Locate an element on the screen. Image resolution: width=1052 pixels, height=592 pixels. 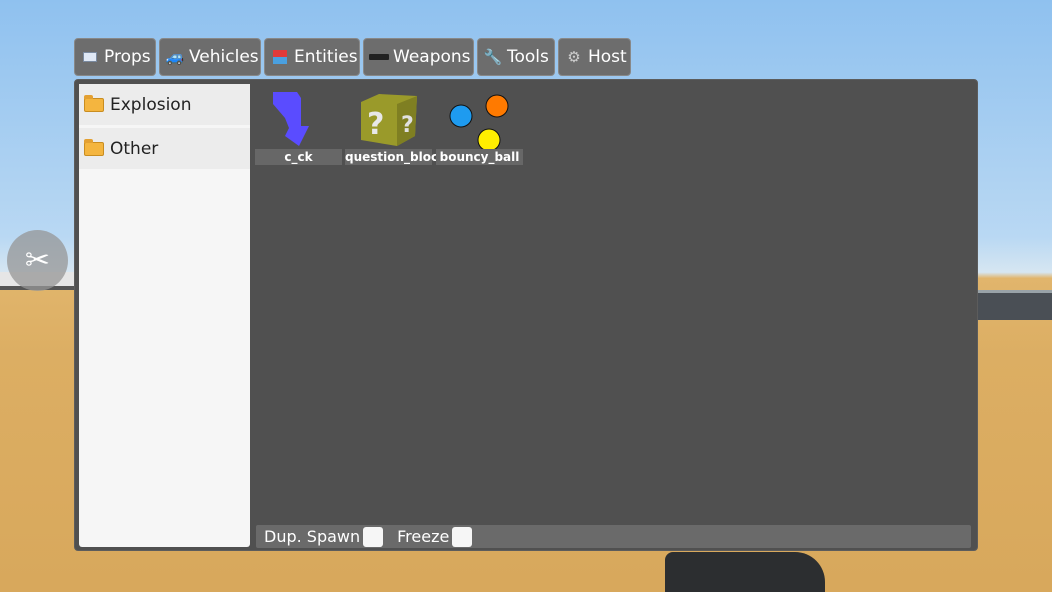
item-label: question_block is located at coordinates (396, 157).